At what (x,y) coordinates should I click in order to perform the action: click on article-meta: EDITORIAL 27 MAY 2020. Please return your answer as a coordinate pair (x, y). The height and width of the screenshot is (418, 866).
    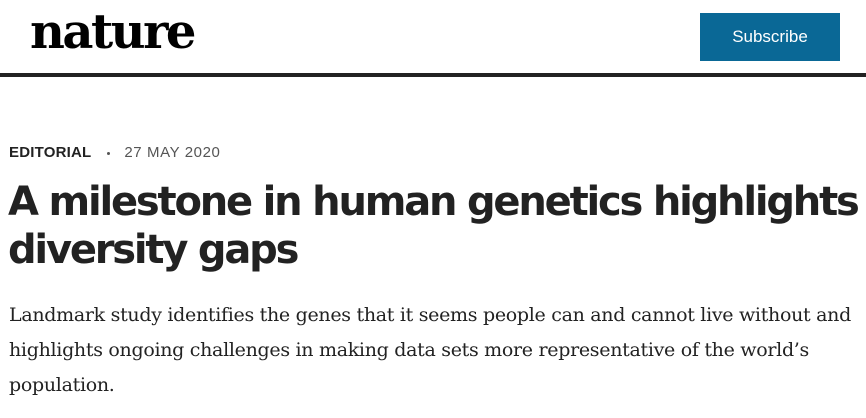
    Looking at the image, I should click on (114, 153).